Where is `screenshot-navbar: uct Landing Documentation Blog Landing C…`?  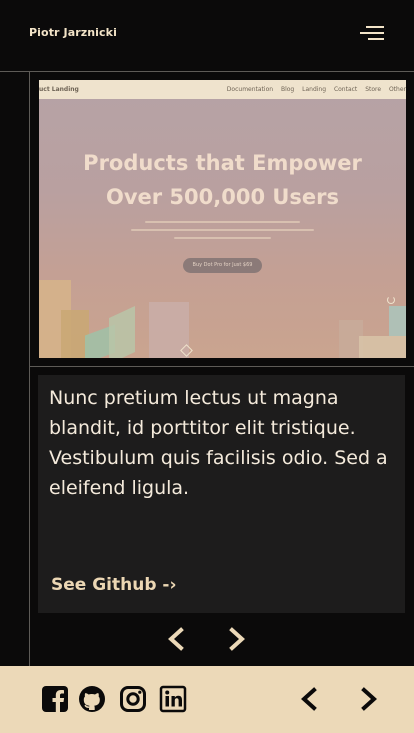 screenshot-navbar: uct Landing Documentation Blog Landing C… is located at coordinates (222, 89).